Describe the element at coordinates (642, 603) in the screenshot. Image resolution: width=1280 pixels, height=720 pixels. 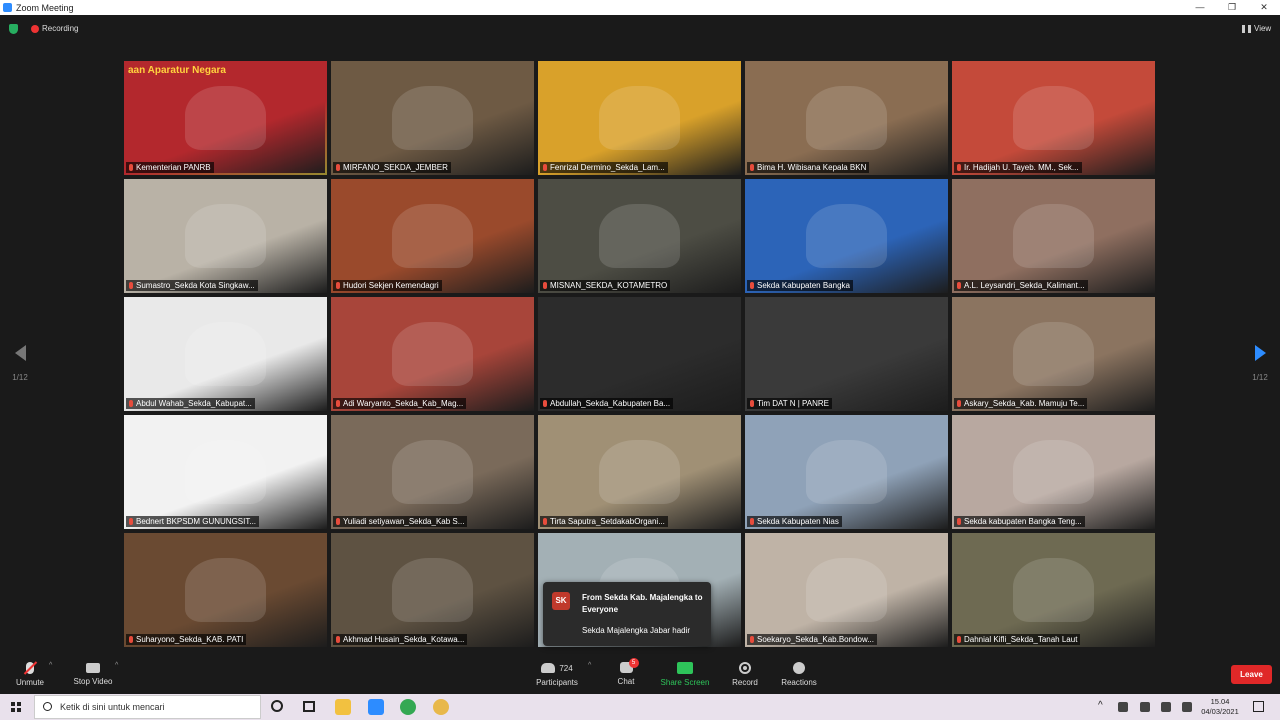
I see `chat-sender: From Sekda Kab. Majalengka to Everyone` at that location.